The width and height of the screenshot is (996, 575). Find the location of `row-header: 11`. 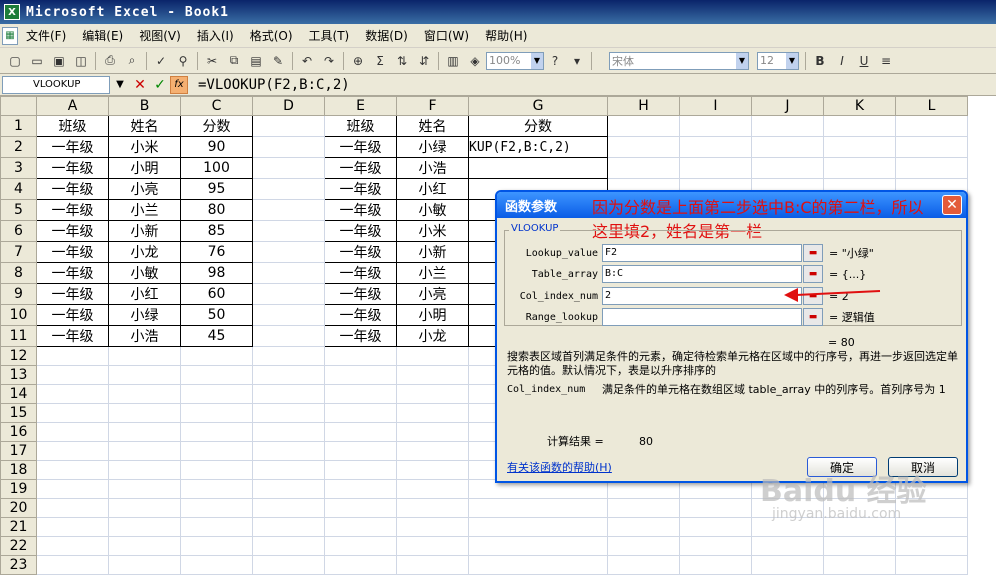

row-header: 11 is located at coordinates (18, 336).